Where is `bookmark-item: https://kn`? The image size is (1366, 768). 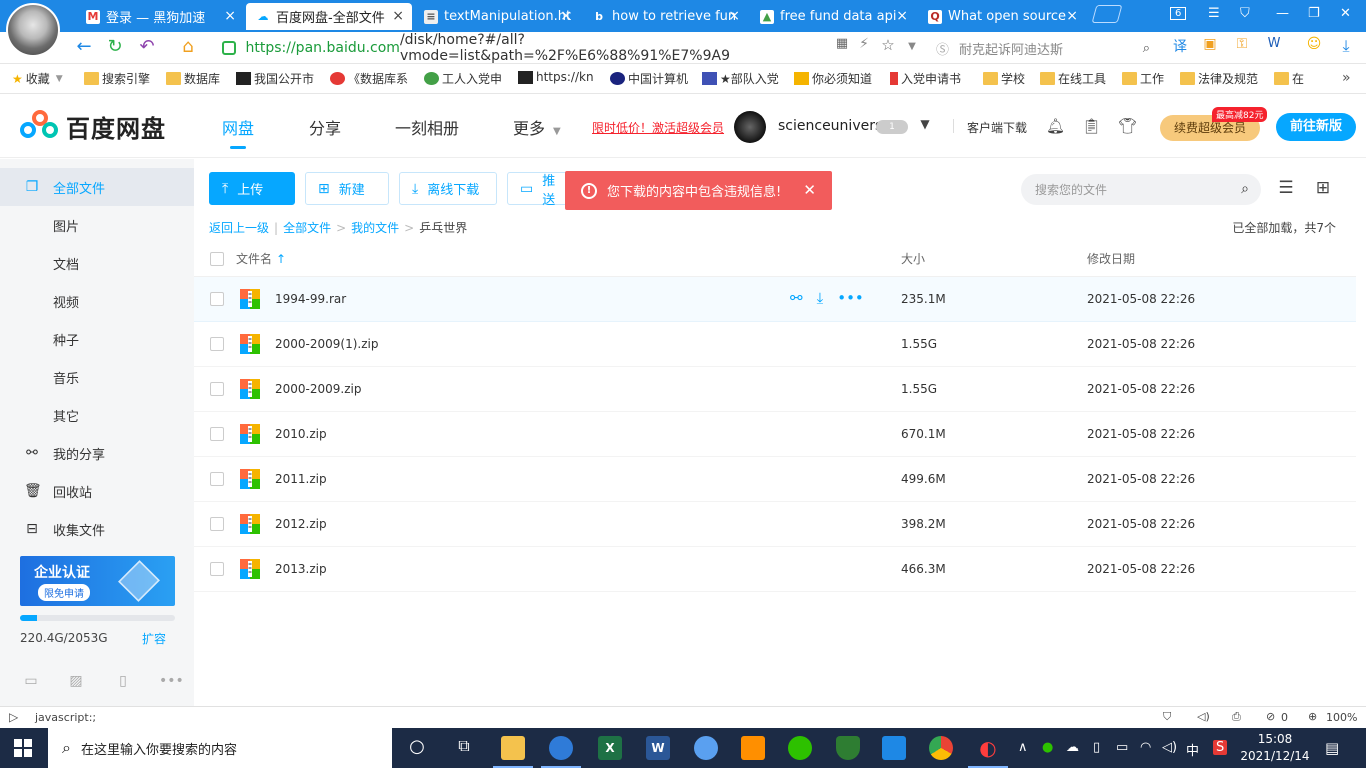
bookmark-item: https://kn is located at coordinates (556, 77).